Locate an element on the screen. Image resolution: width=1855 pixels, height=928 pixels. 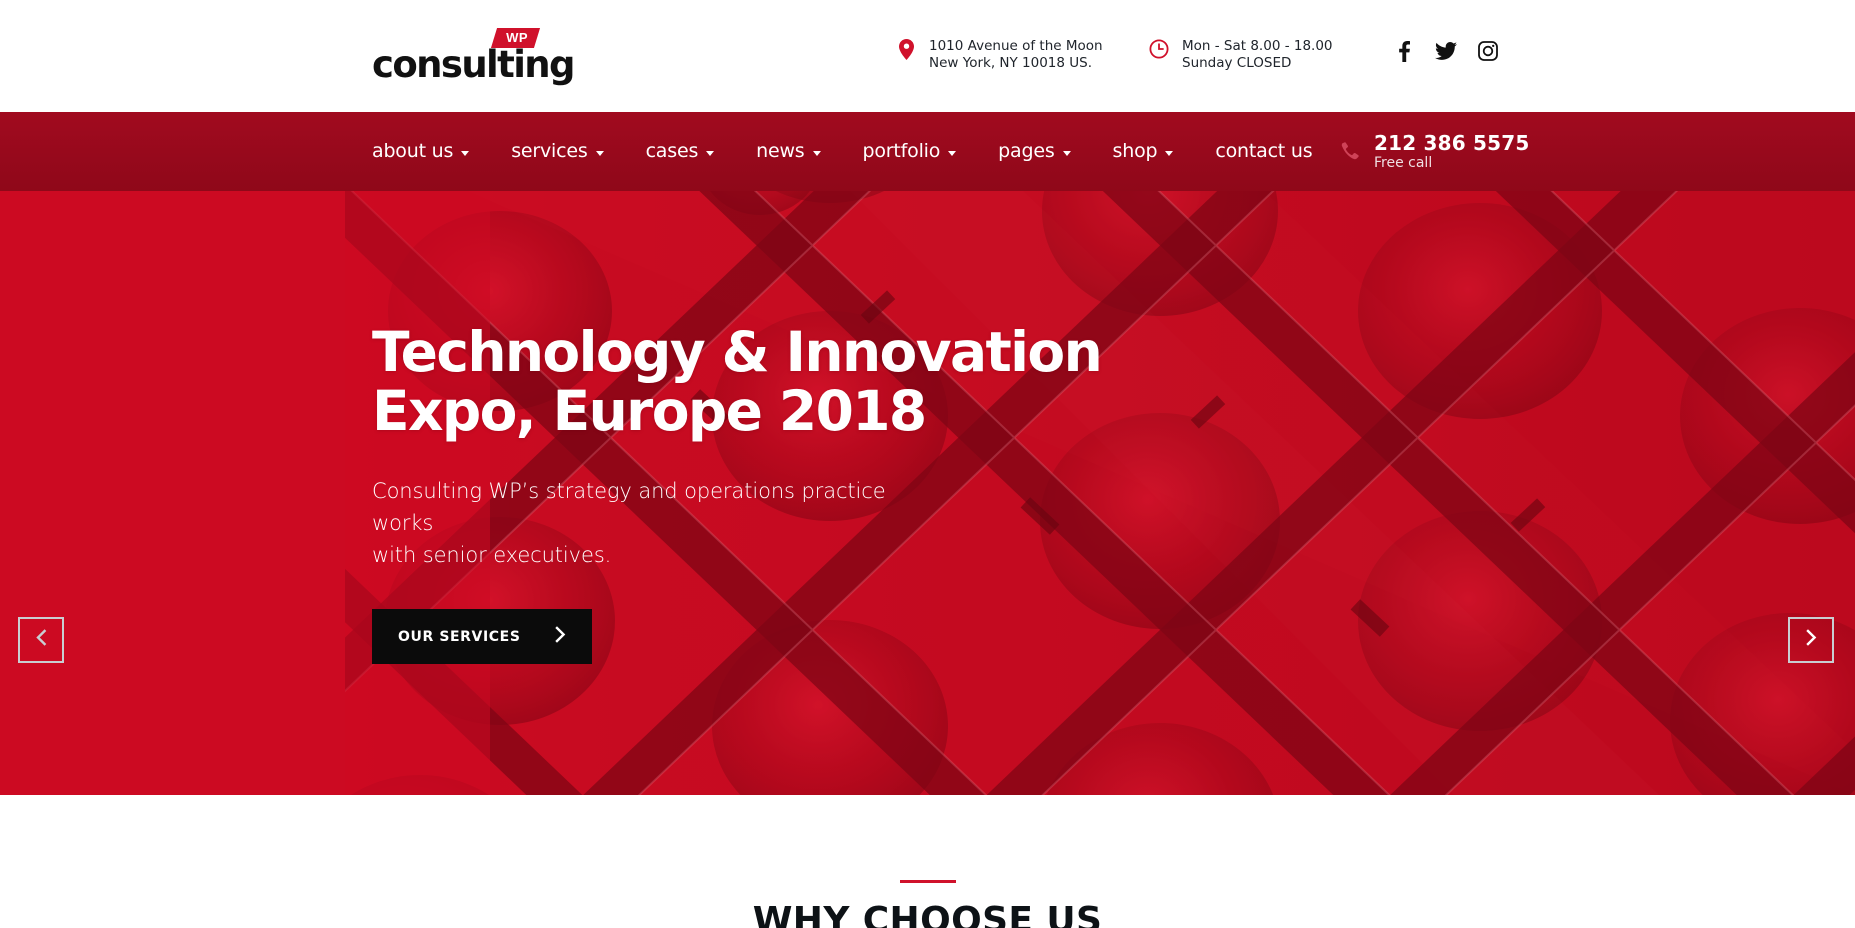
twitter-icon is located at coordinates (1446, 51).